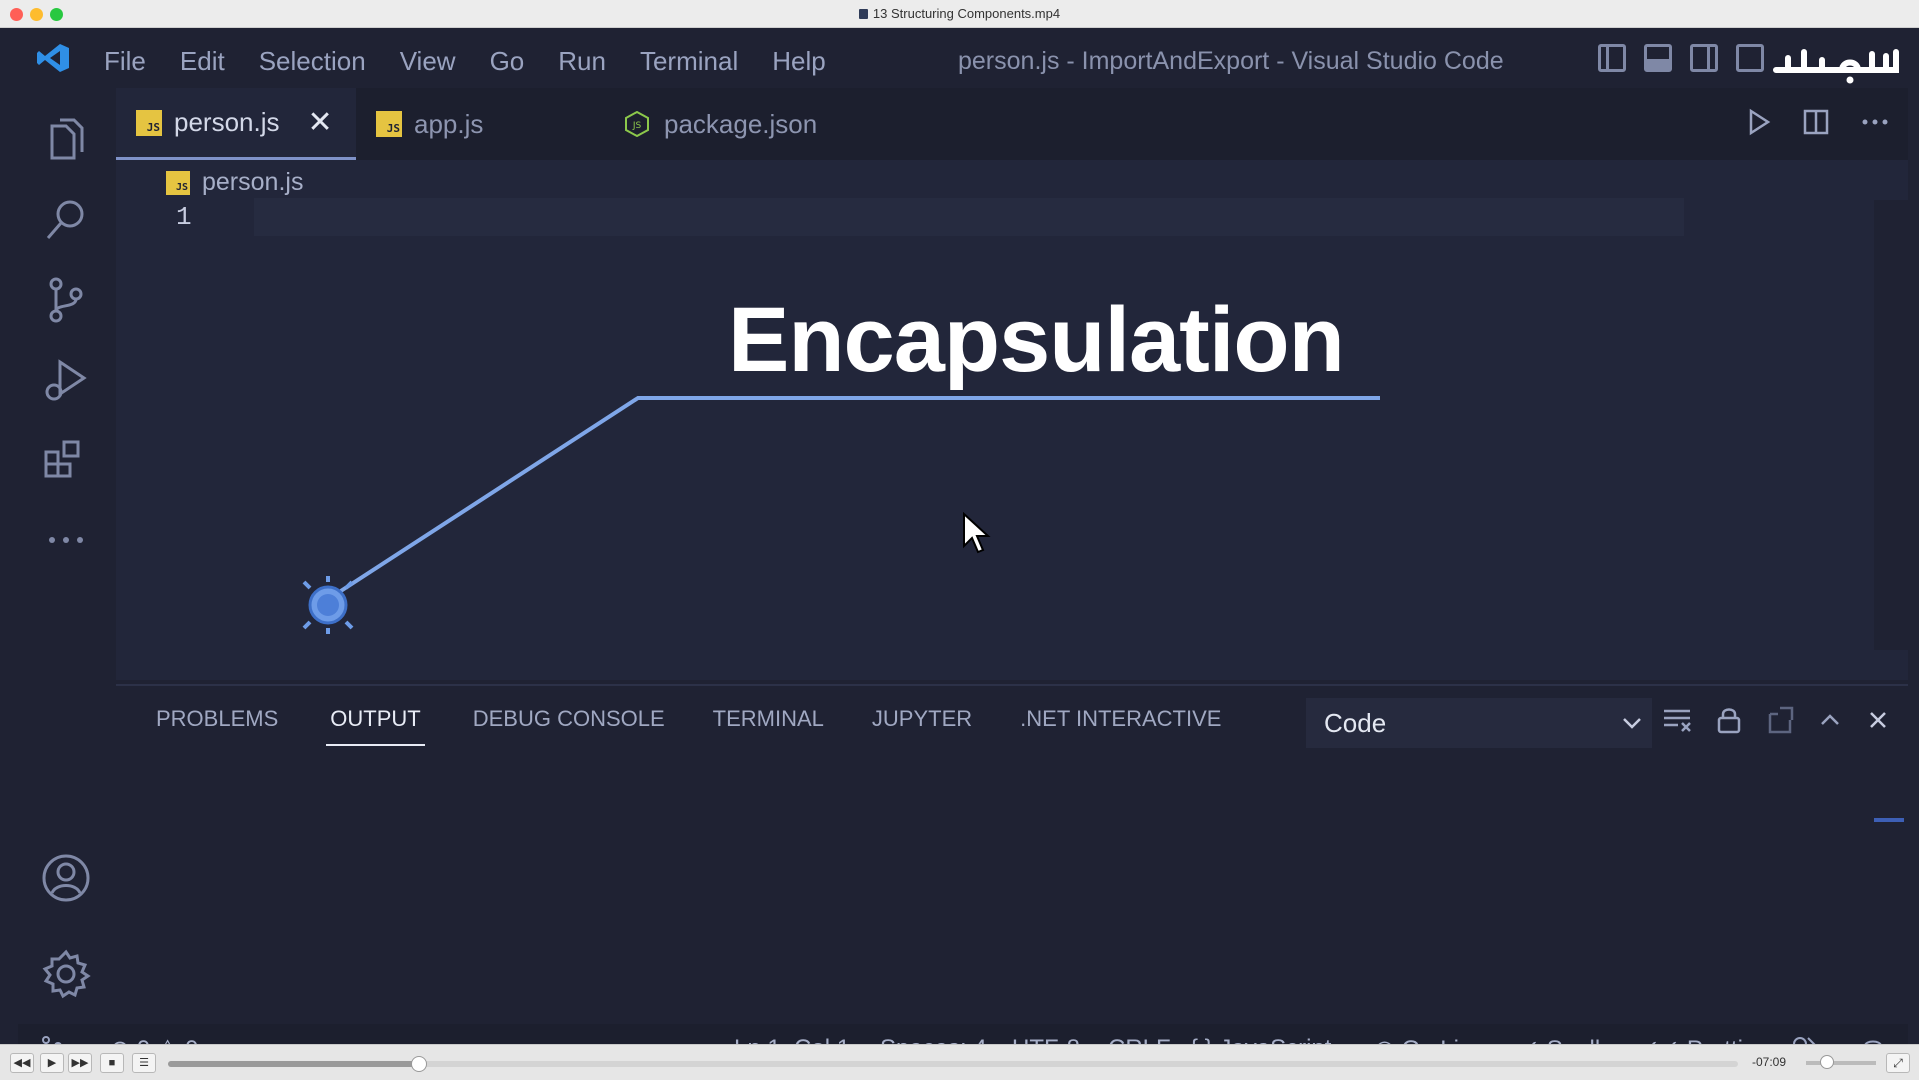 The image size is (1919, 1080). Describe the element at coordinates (977, 533) in the screenshot. I see `mouse-cursor-icon` at that location.